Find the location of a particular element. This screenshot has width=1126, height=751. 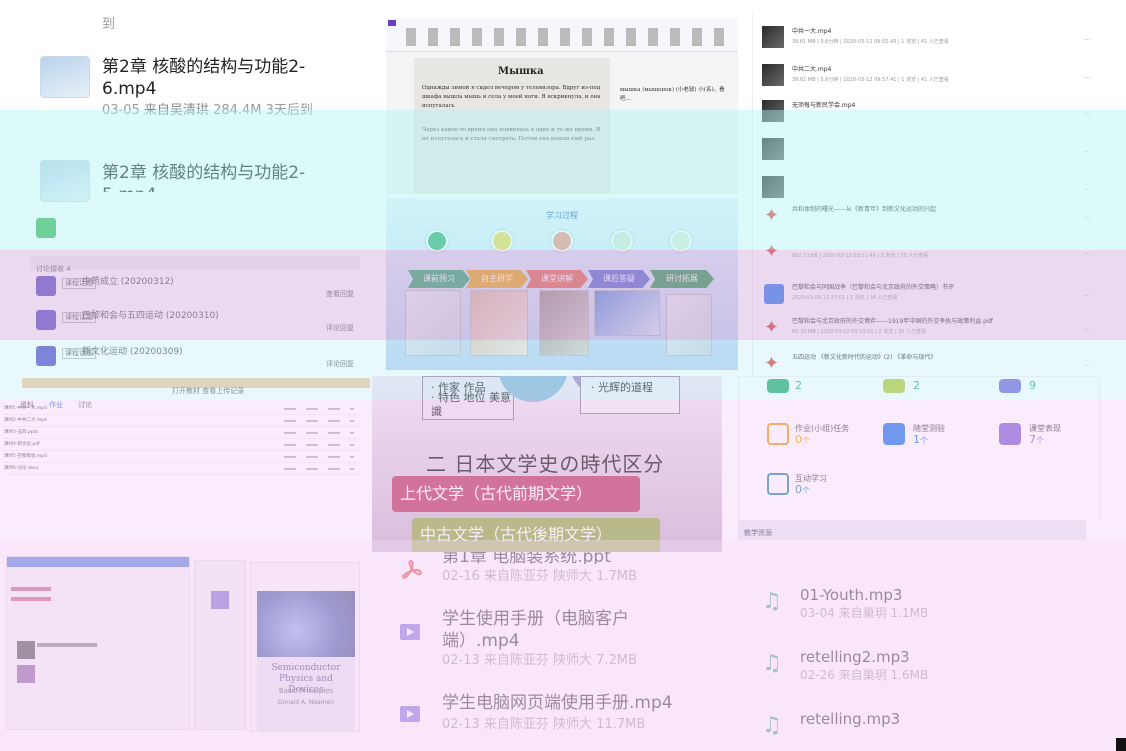

performance-icon is located at coordinates (1010, 434).